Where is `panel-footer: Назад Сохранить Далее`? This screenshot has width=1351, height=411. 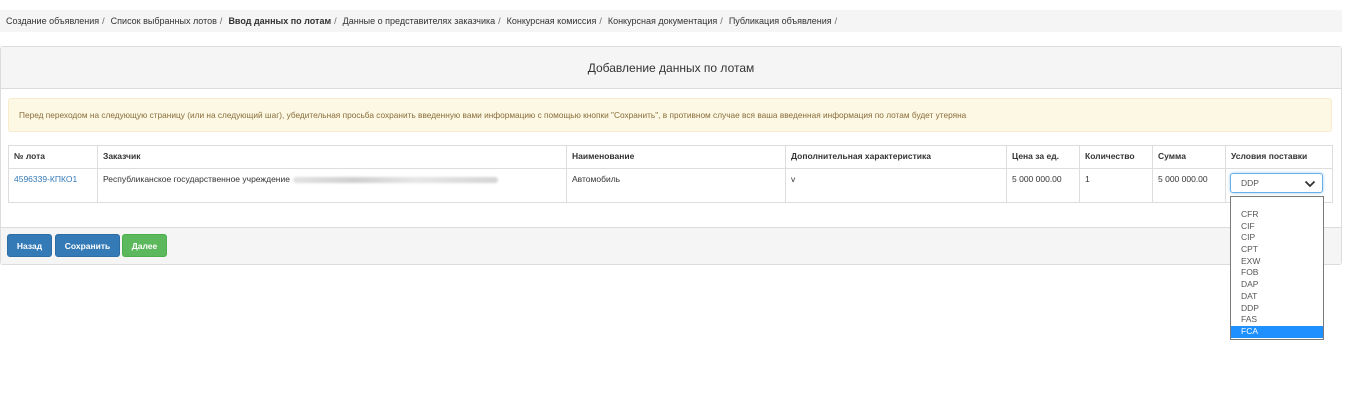
panel-footer: Назад Сохранить Далее is located at coordinates (671, 245).